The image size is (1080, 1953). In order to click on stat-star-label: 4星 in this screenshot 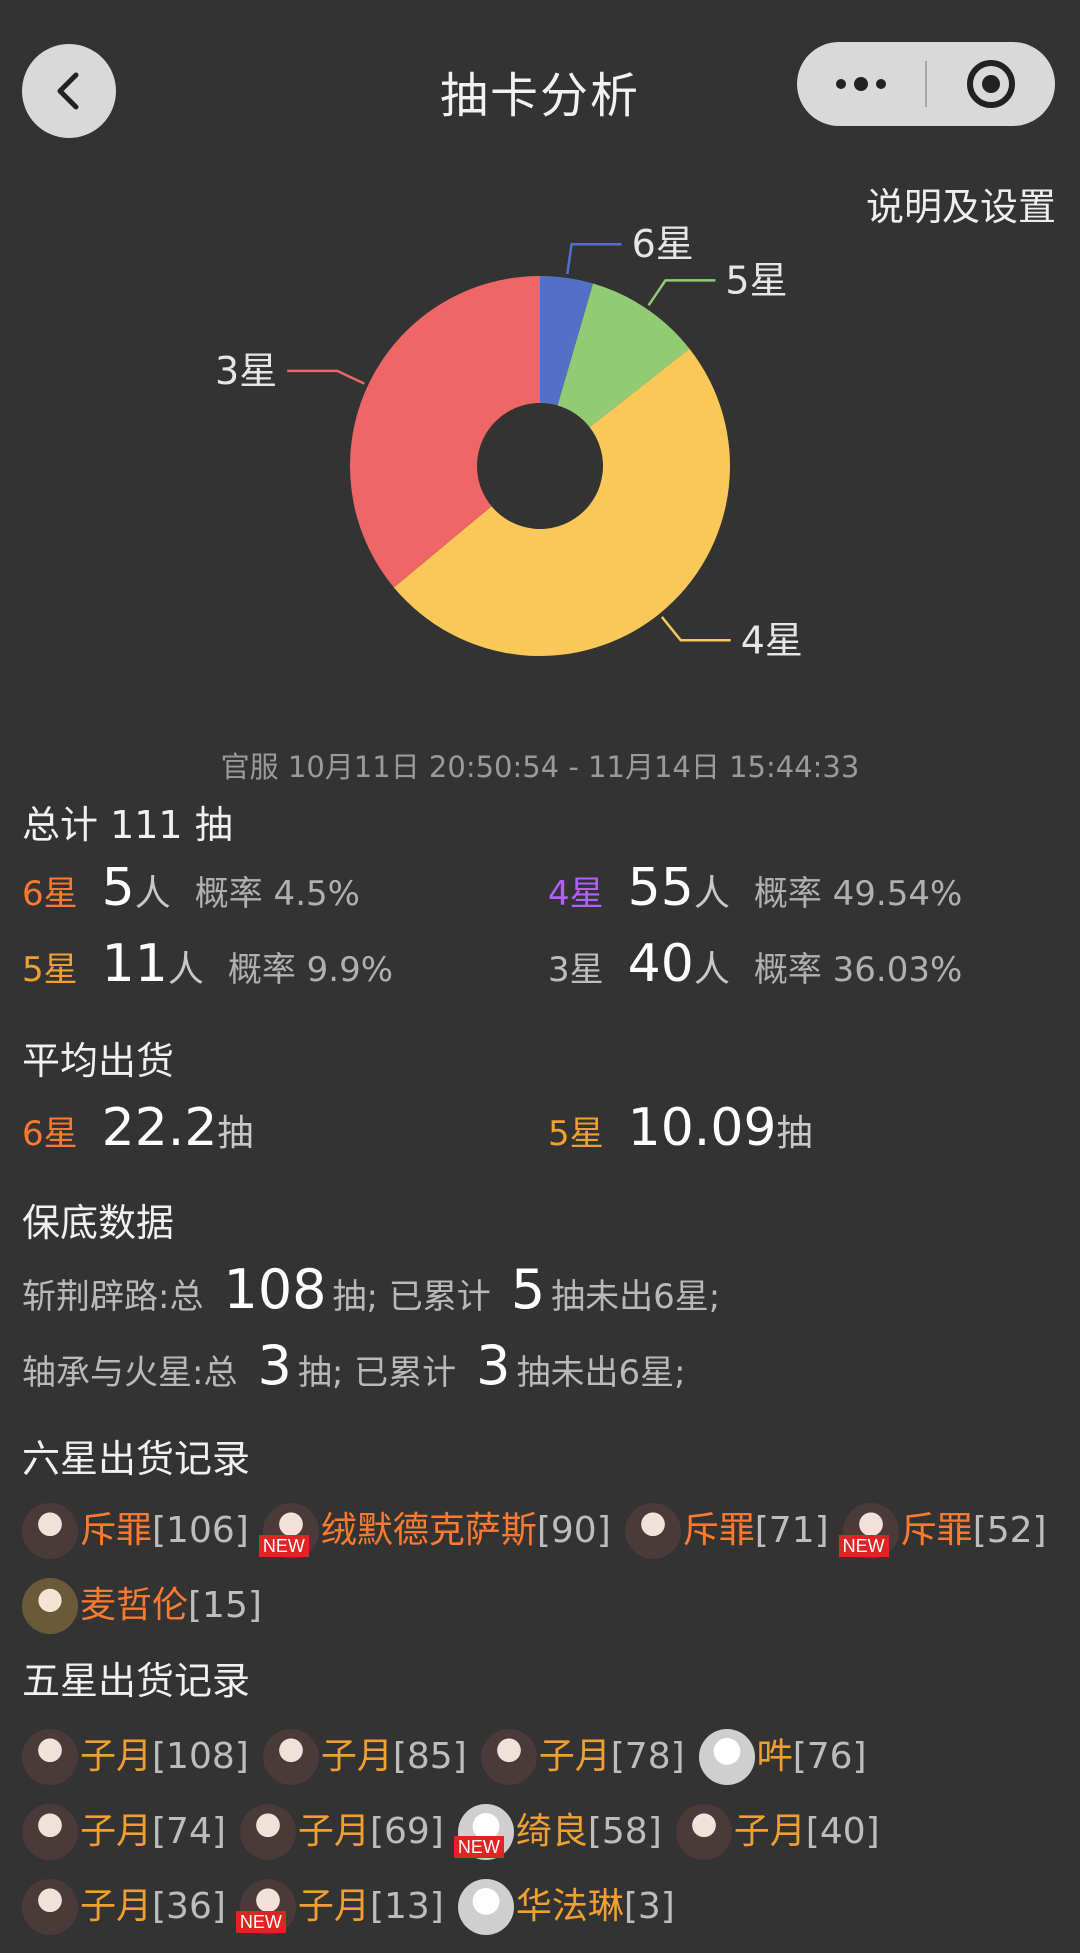, I will do `click(576, 894)`.